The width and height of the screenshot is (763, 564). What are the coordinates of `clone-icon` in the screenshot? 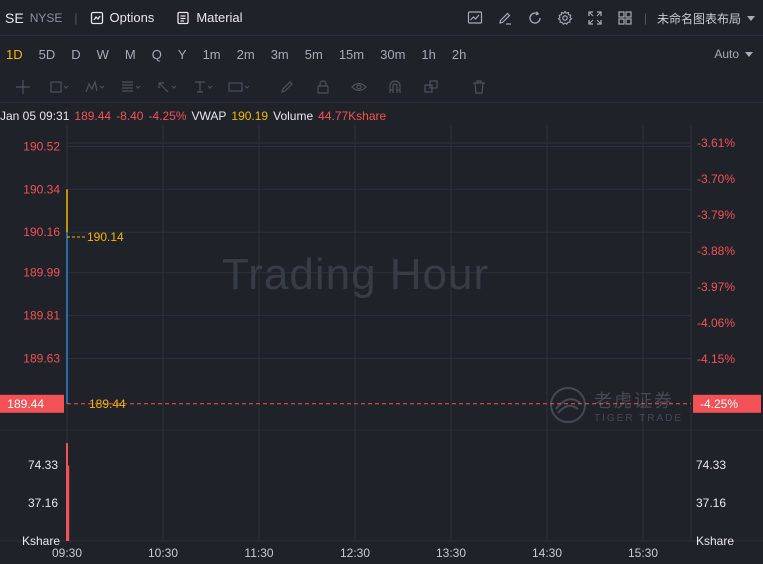 It's located at (431, 87).